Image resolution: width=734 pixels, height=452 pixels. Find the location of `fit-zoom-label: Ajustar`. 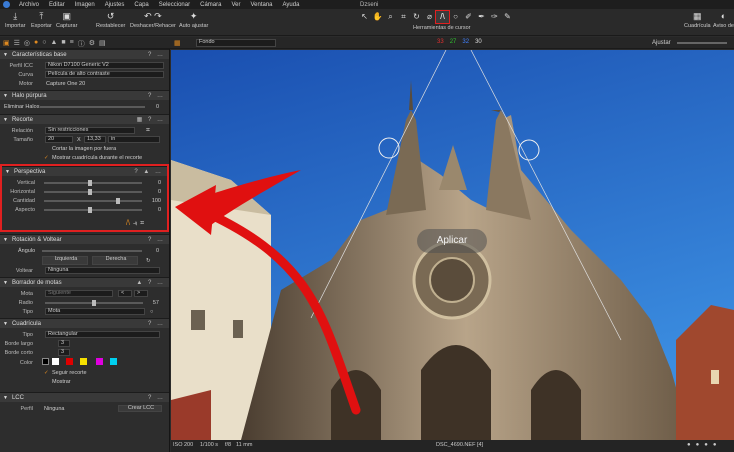

fit-zoom-label: Ajustar is located at coordinates (661, 43).